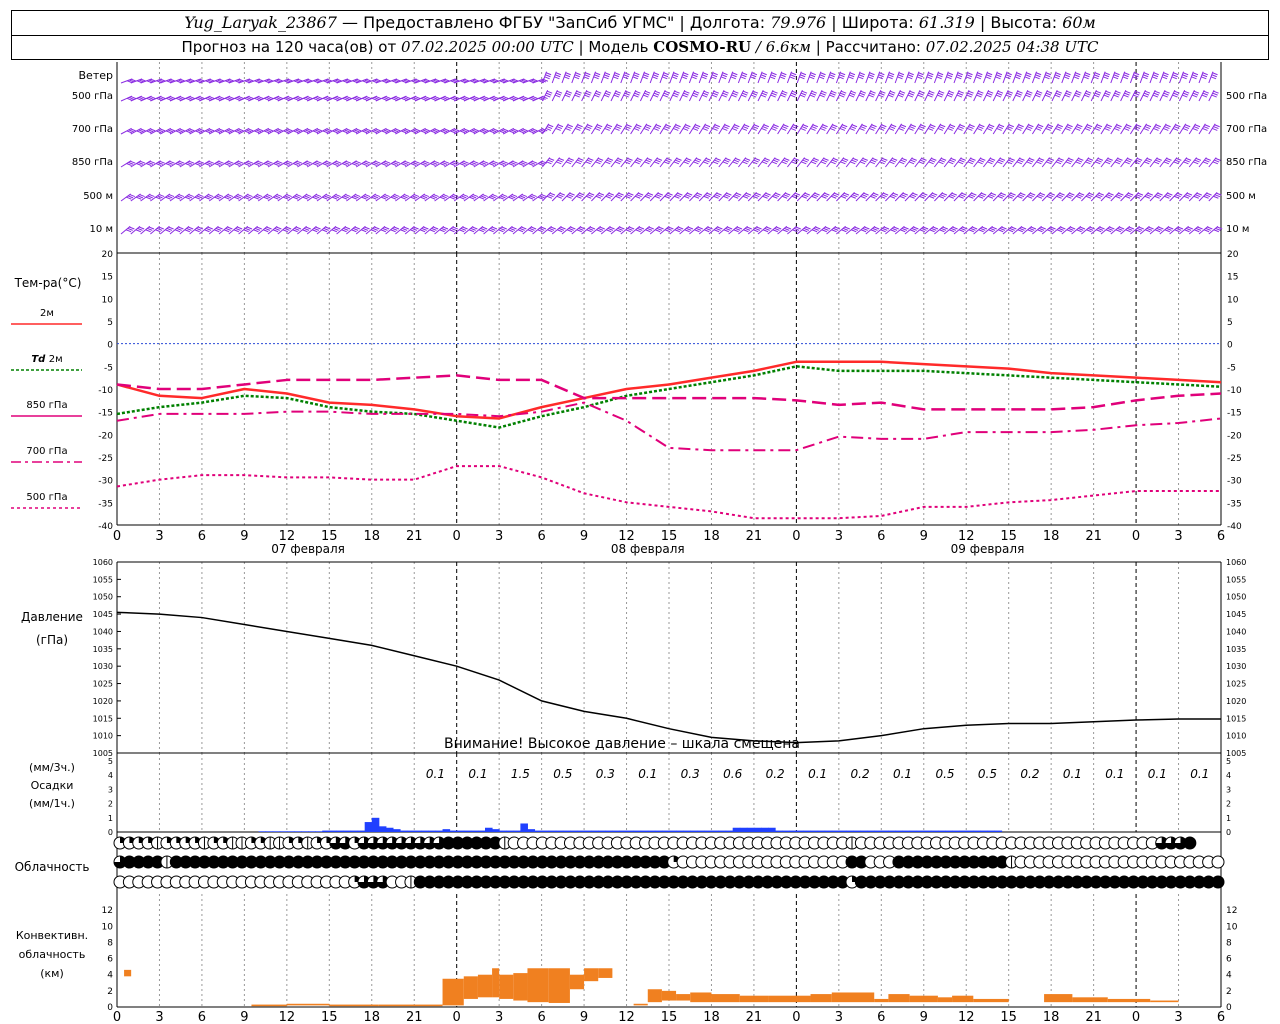  What do you see at coordinates (105, 436) in the screenshot?
I see `temp-ytick-left: -20` at bounding box center [105, 436].